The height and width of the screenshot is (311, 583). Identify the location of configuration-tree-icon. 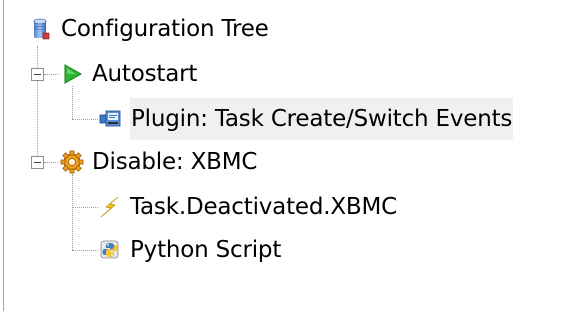
(41, 29).